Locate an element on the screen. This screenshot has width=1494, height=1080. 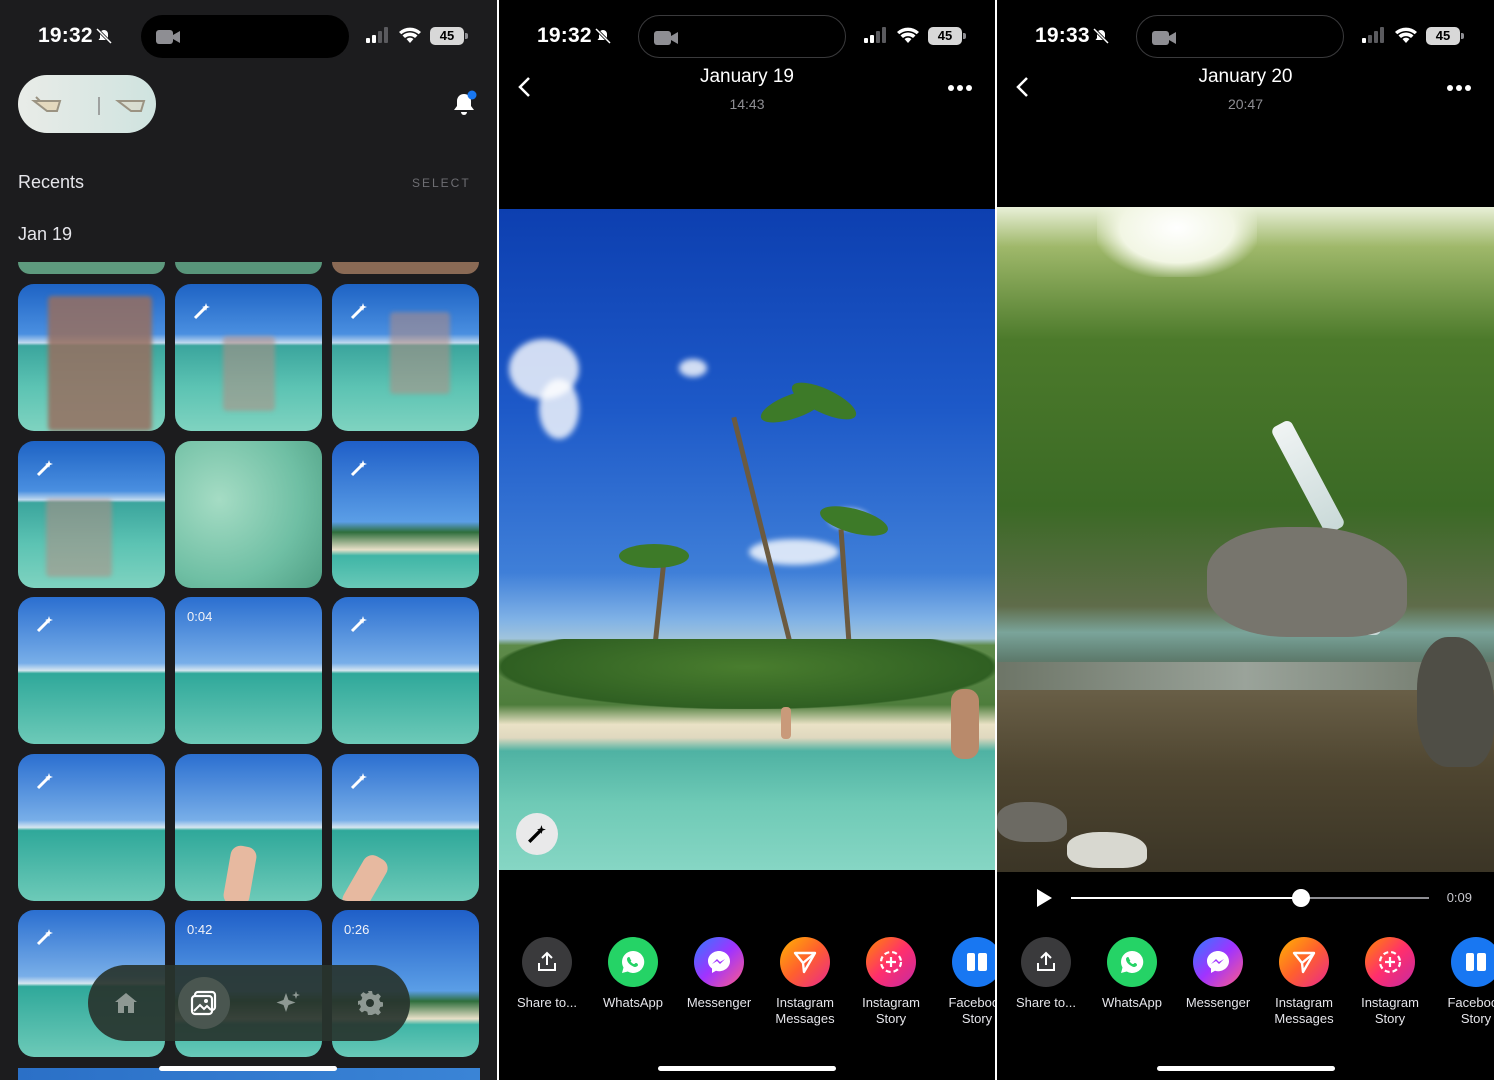
date-header: Jan 19 is located at coordinates (45, 234).